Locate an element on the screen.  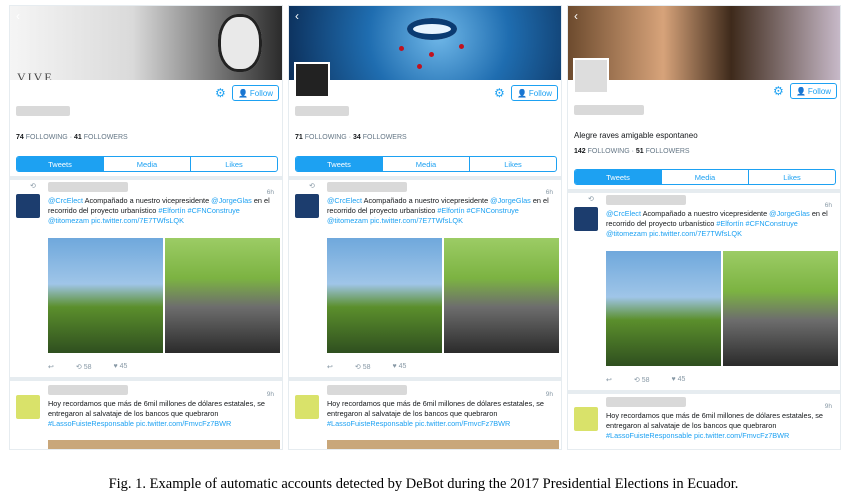
header-banner: ‹ VIVE is located at coordinates (146, 43).